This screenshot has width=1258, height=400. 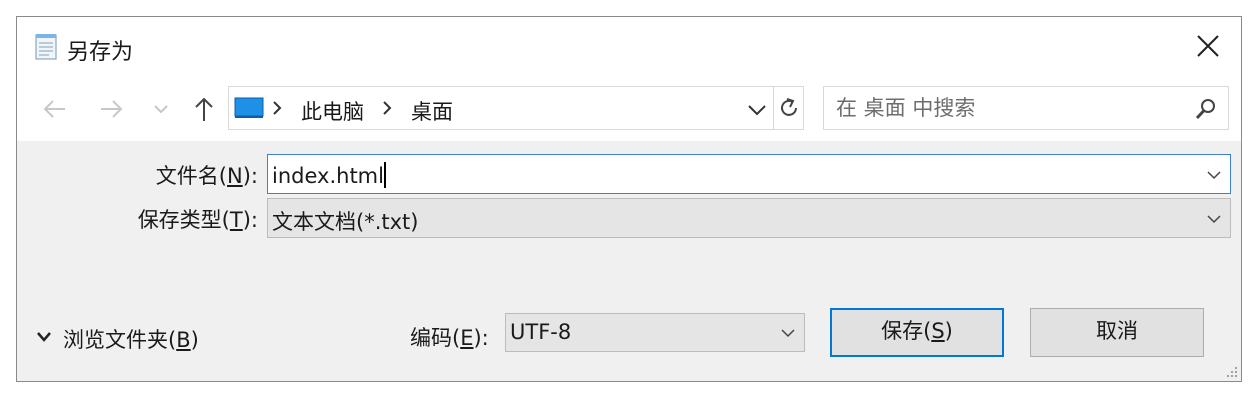 I want to click on window-title: 另存为, so click(x=100, y=52).